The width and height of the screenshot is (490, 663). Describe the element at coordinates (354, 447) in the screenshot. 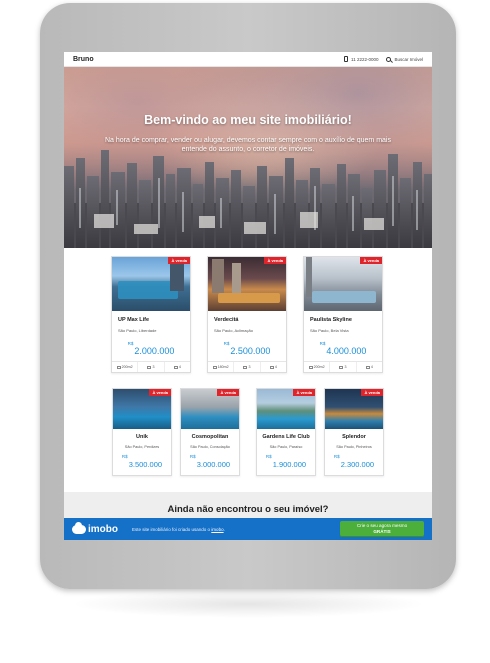

I see `listing-location: São Paulo, Pinheiros` at that location.